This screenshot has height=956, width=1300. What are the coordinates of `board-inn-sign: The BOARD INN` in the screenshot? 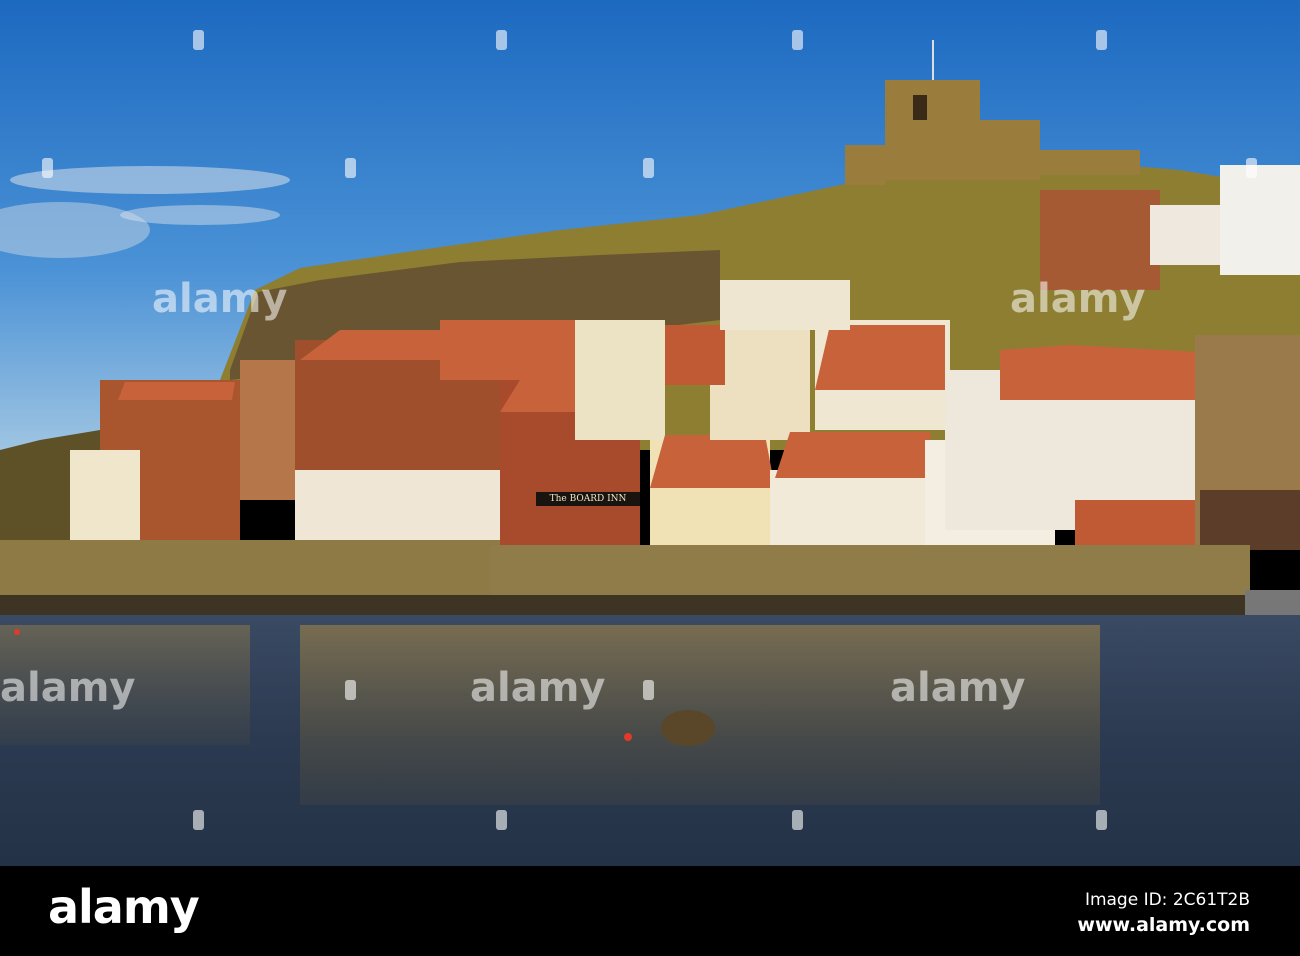 It's located at (588, 499).